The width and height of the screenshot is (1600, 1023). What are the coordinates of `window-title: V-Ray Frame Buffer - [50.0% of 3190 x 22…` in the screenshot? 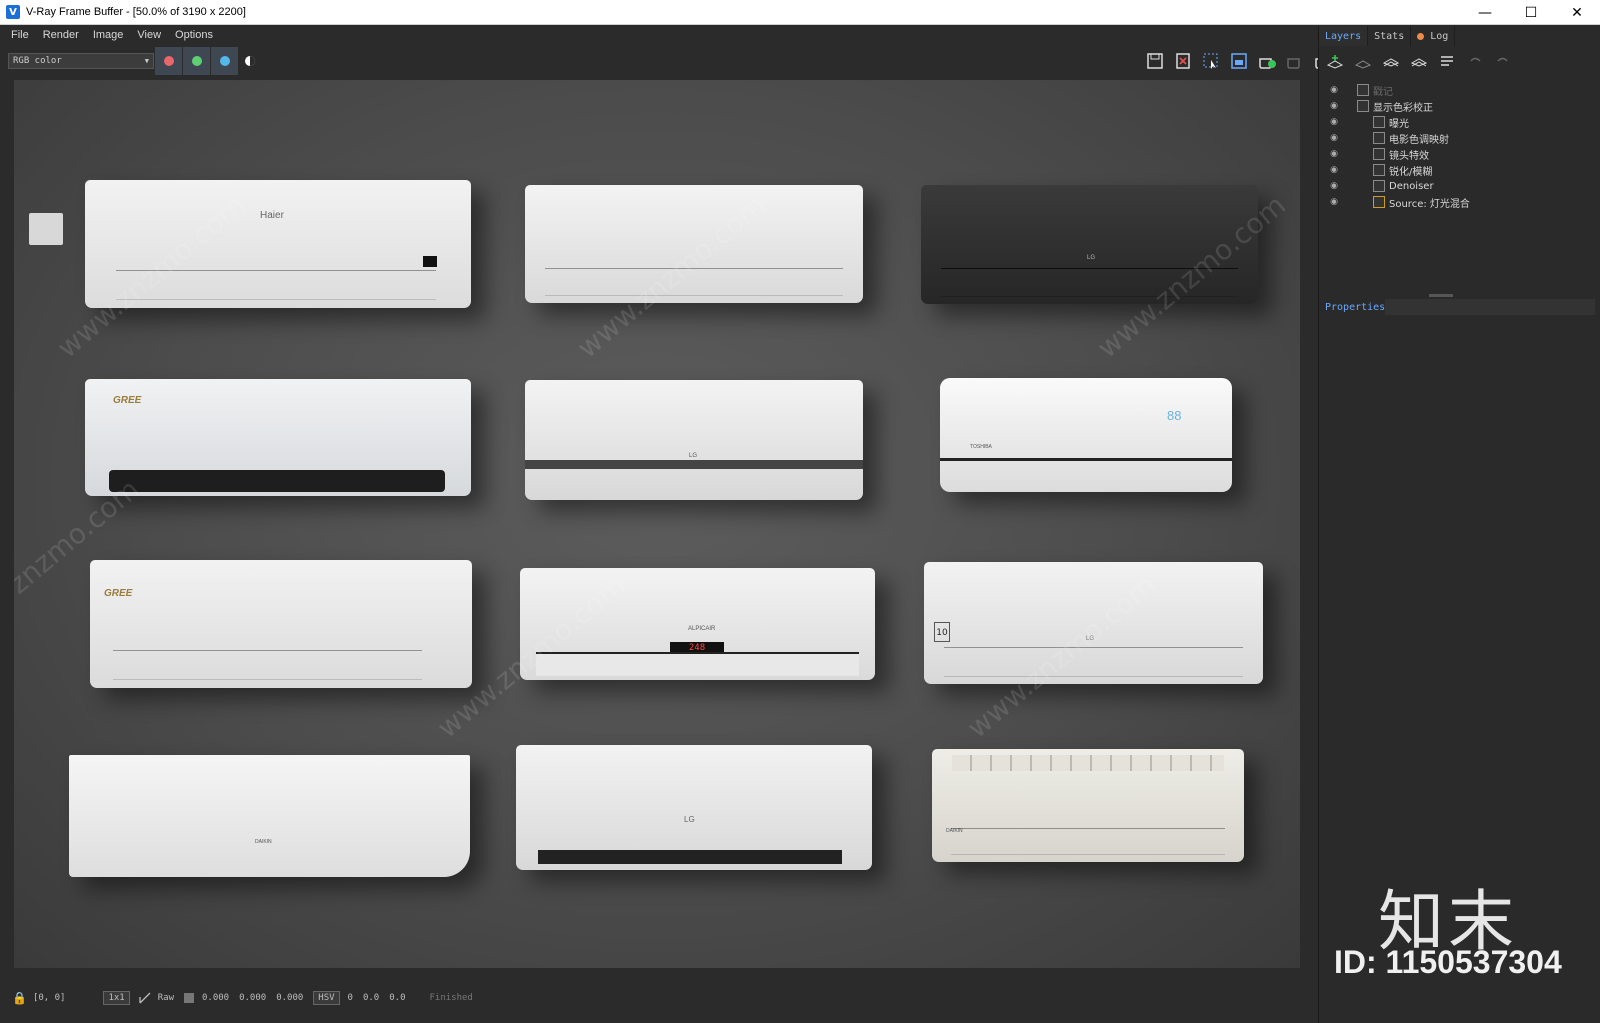 It's located at (136, 12).